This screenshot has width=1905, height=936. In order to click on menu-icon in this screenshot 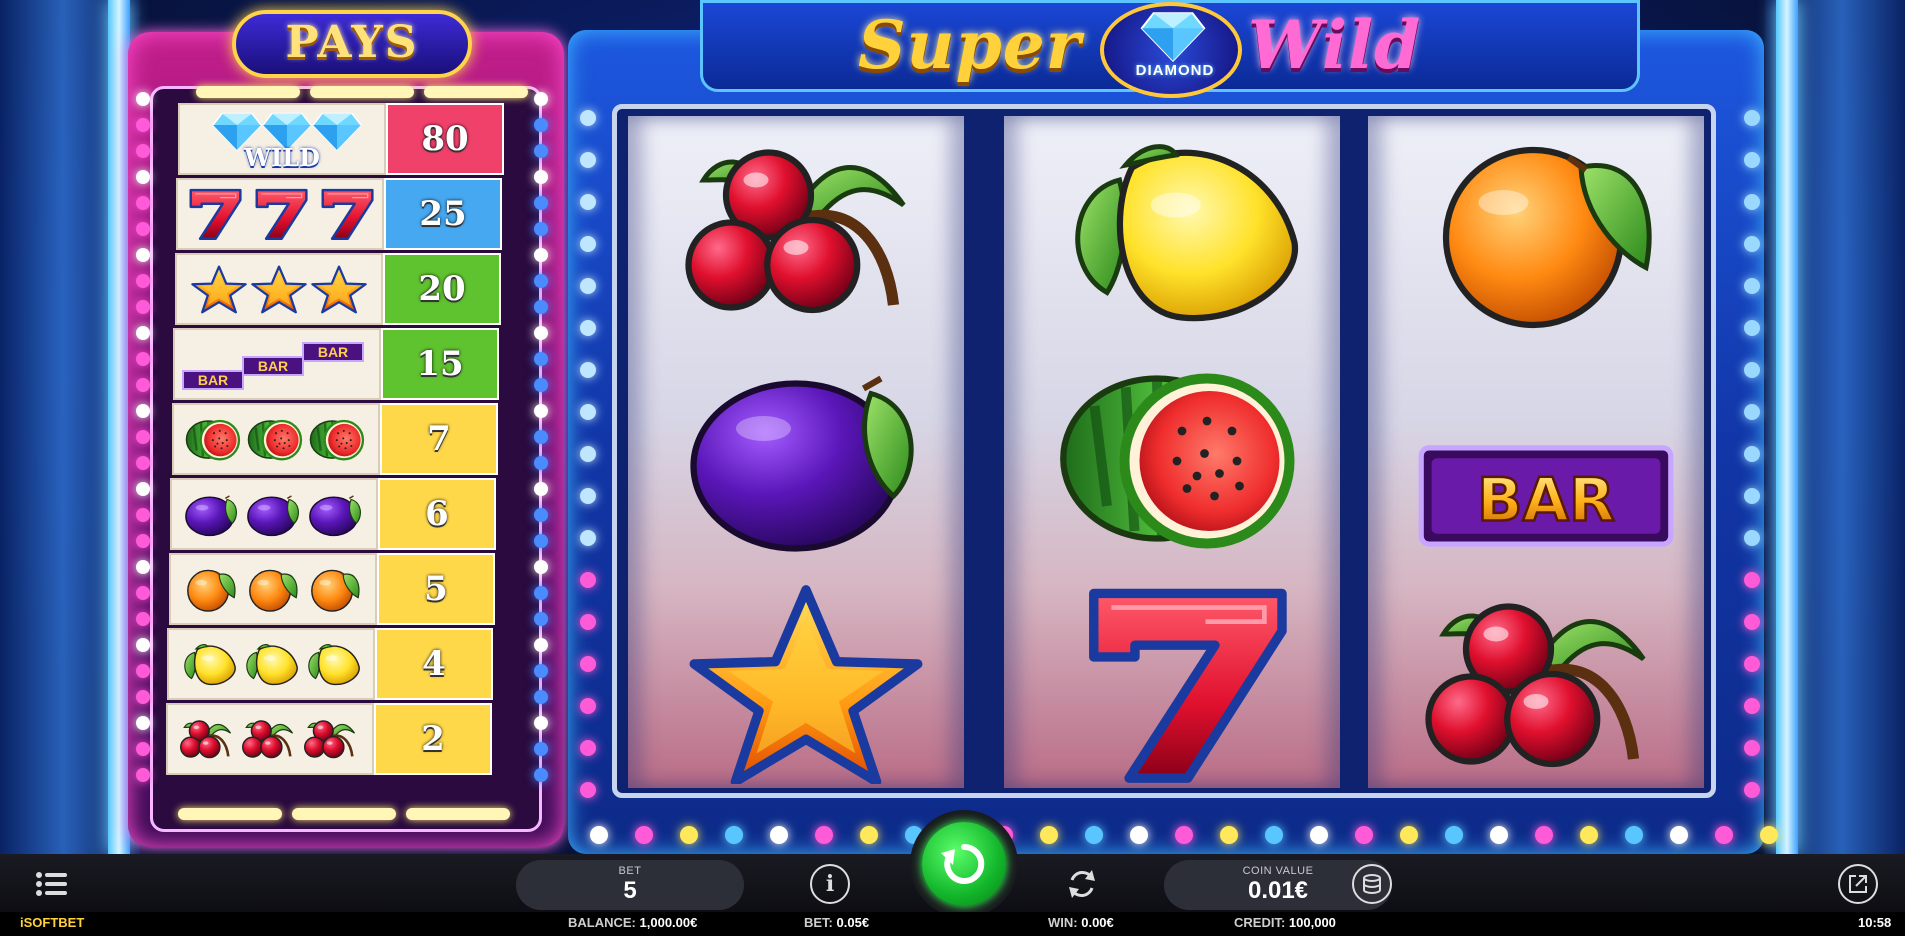, I will do `click(51, 884)`.